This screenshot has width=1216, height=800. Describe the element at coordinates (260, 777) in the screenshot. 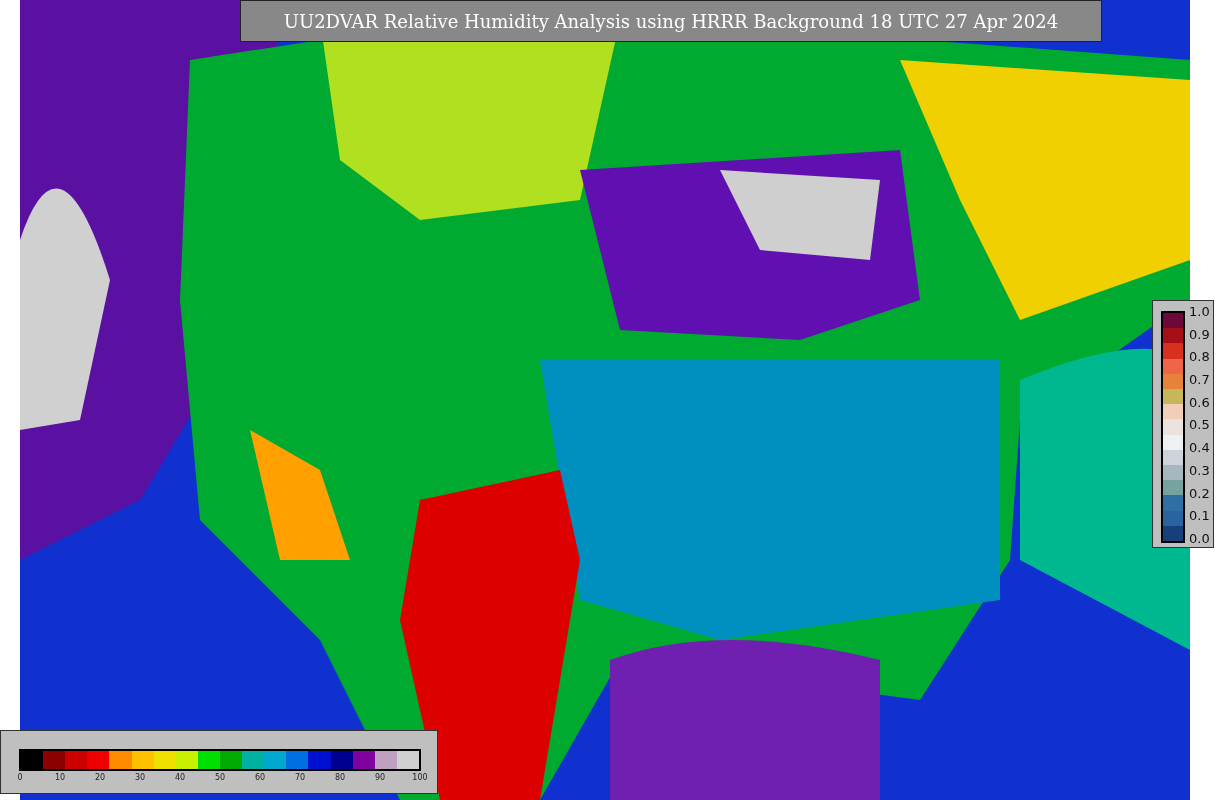

I see `colorbar-tick-label: 60` at that location.